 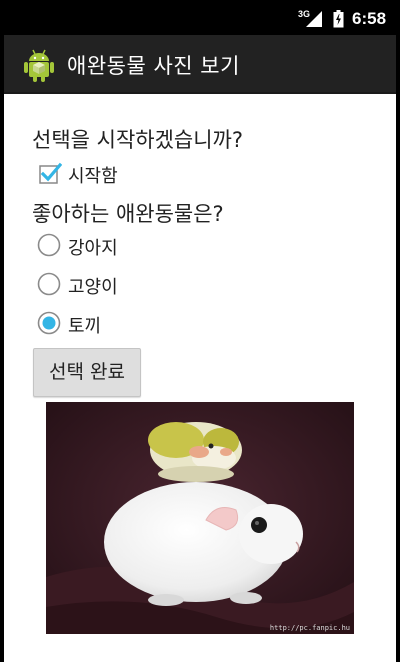 What do you see at coordinates (338, 21) in the screenshot?
I see `battery-icon` at bounding box center [338, 21].